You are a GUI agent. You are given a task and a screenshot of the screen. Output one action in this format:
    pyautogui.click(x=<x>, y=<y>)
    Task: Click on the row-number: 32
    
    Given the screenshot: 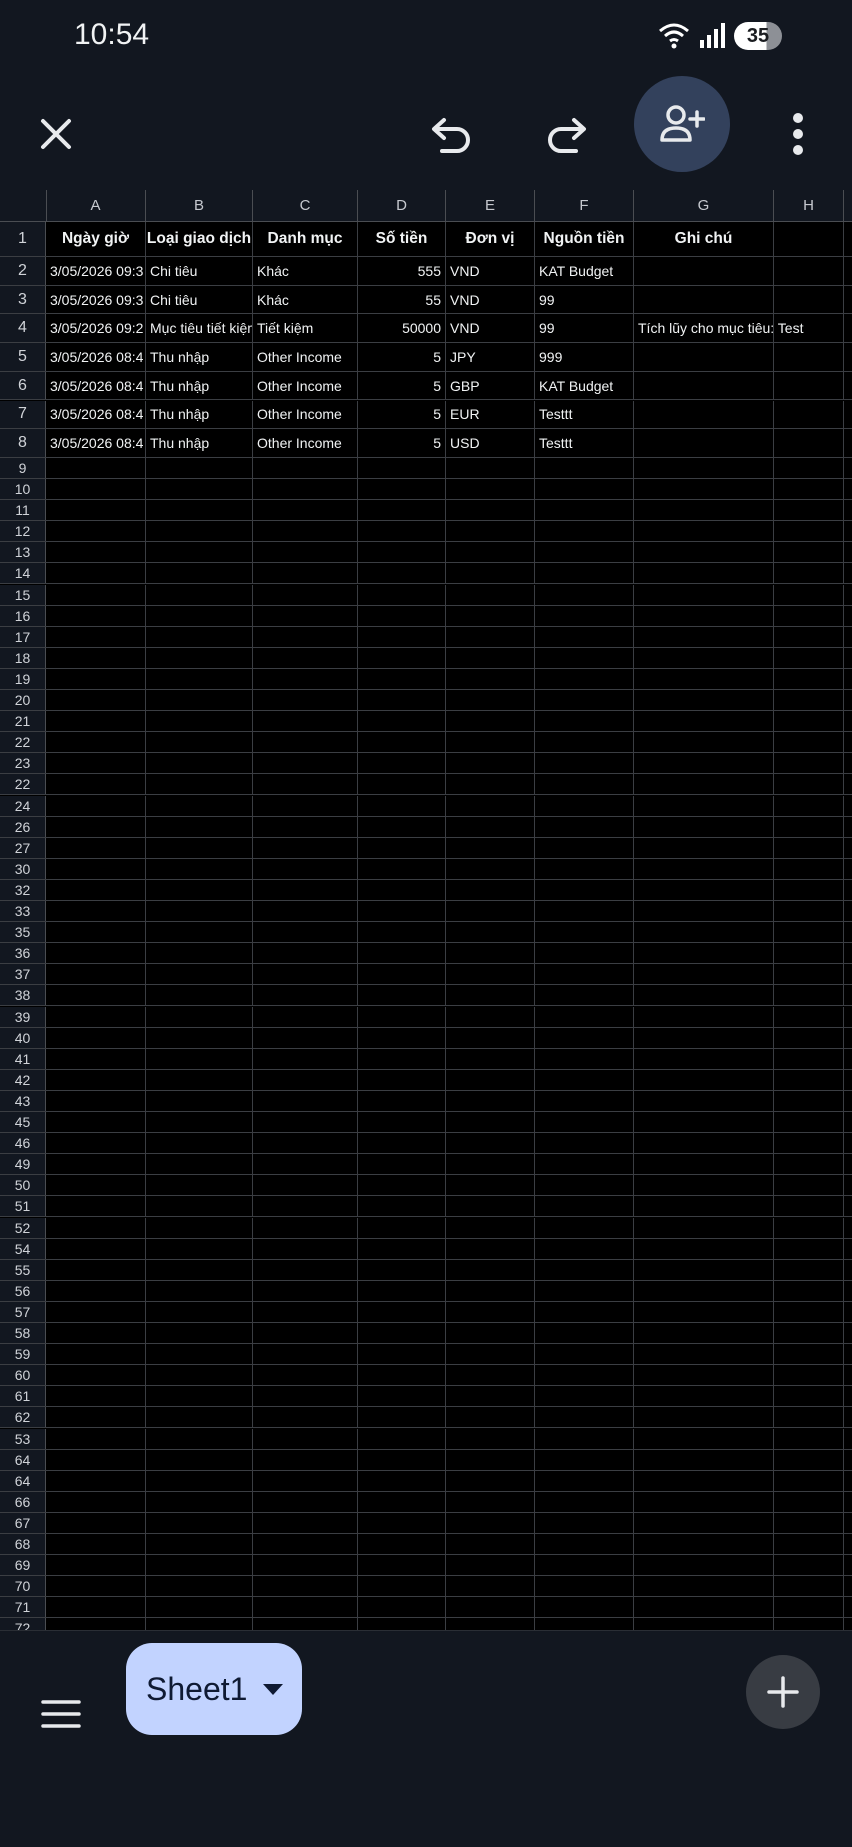 What is the action you would take?
    pyautogui.click(x=23, y=889)
    